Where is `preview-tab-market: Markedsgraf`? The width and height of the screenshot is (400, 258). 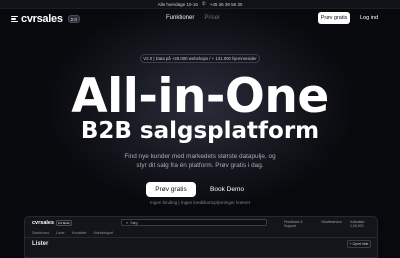
preview-tab-market: Markedsgraf is located at coordinates (103, 233).